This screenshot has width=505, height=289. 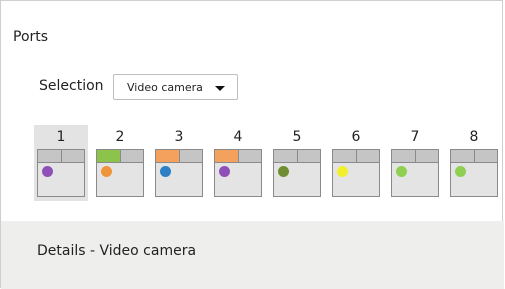 What do you see at coordinates (238, 137) in the screenshot?
I see `port-number: 4` at bounding box center [238, 137].